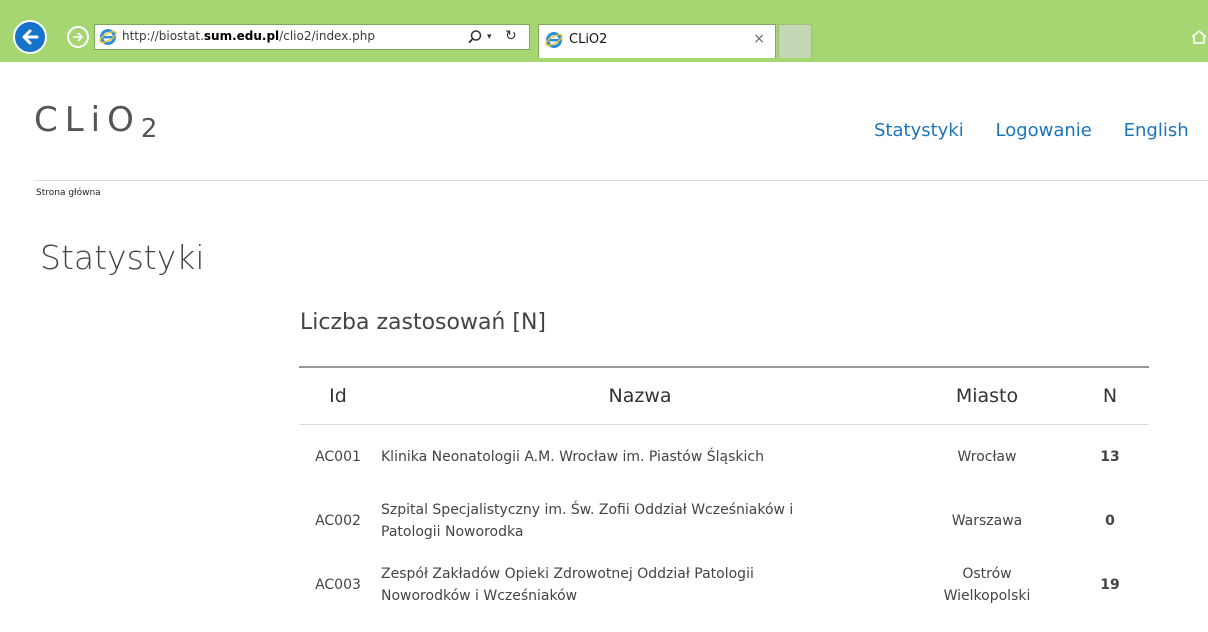  Describe the element at coordinates (163, 36) in the screenshot. I see `url-prefix: http://biostat.` at that location.